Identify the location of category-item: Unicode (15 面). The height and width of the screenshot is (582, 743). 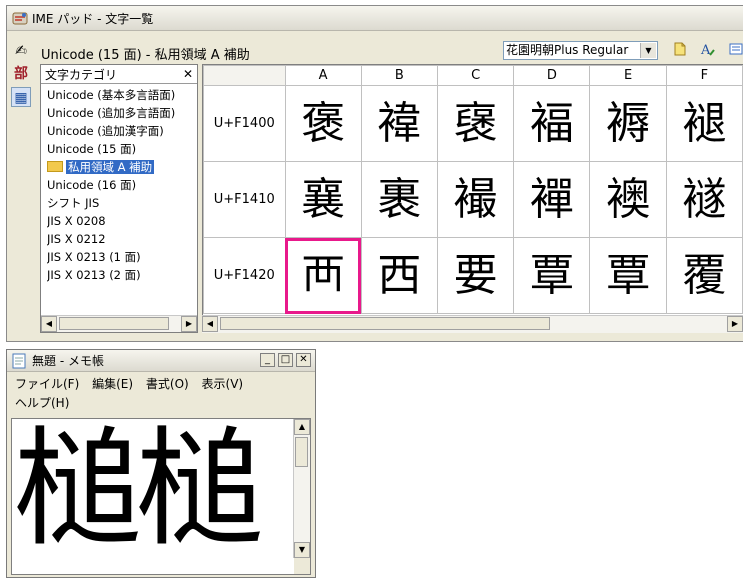
(122, 149).